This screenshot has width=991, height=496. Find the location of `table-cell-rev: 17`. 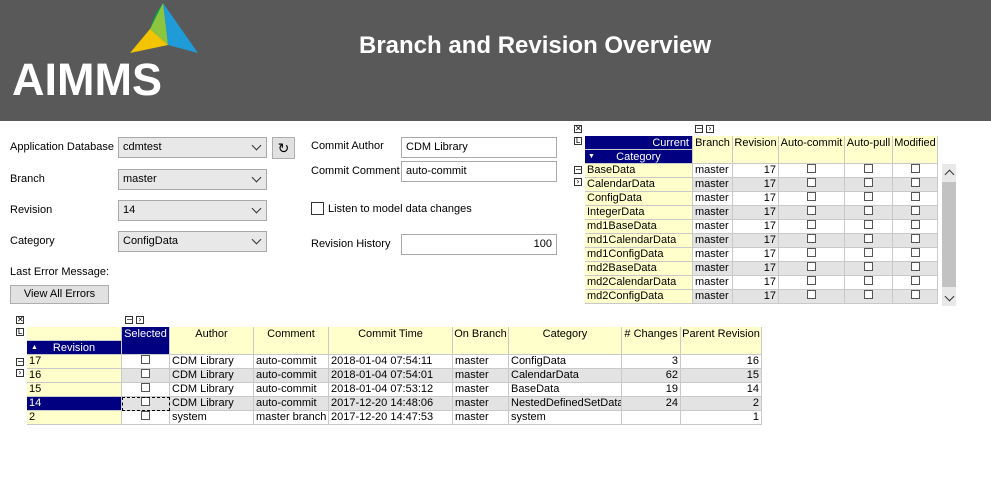

table-cell-rev: 17 is located at coordinates (74, 362).